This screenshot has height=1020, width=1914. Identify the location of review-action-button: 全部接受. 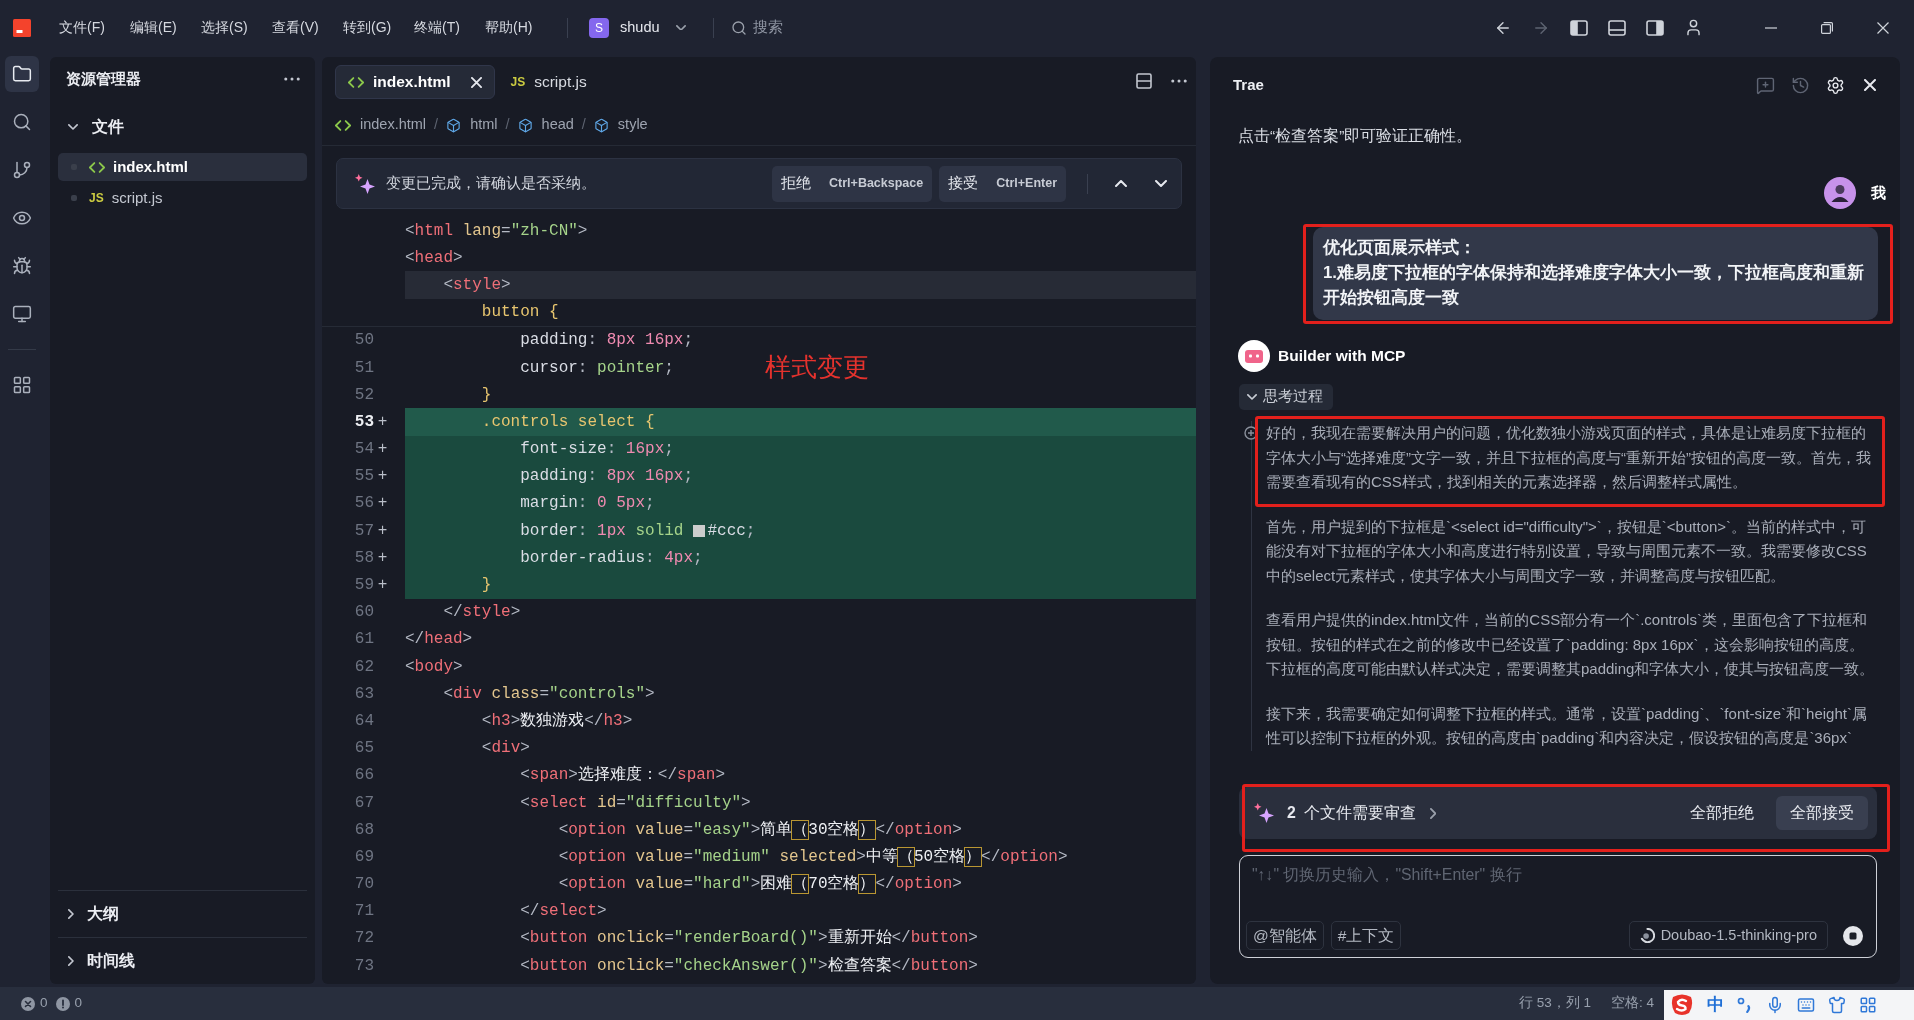
(1822, 813).